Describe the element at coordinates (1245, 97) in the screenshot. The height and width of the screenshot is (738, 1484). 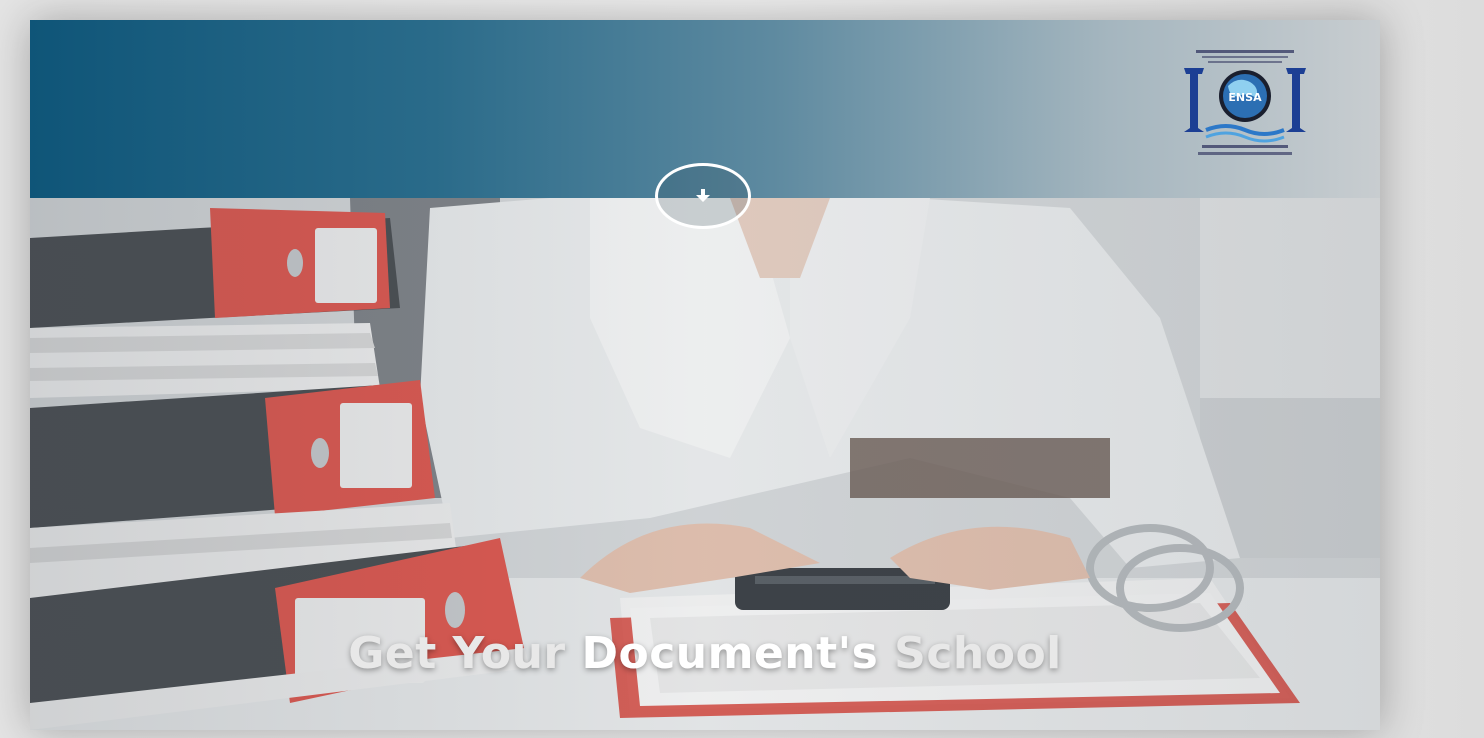
I see `svg-text: ENSA` at that location.